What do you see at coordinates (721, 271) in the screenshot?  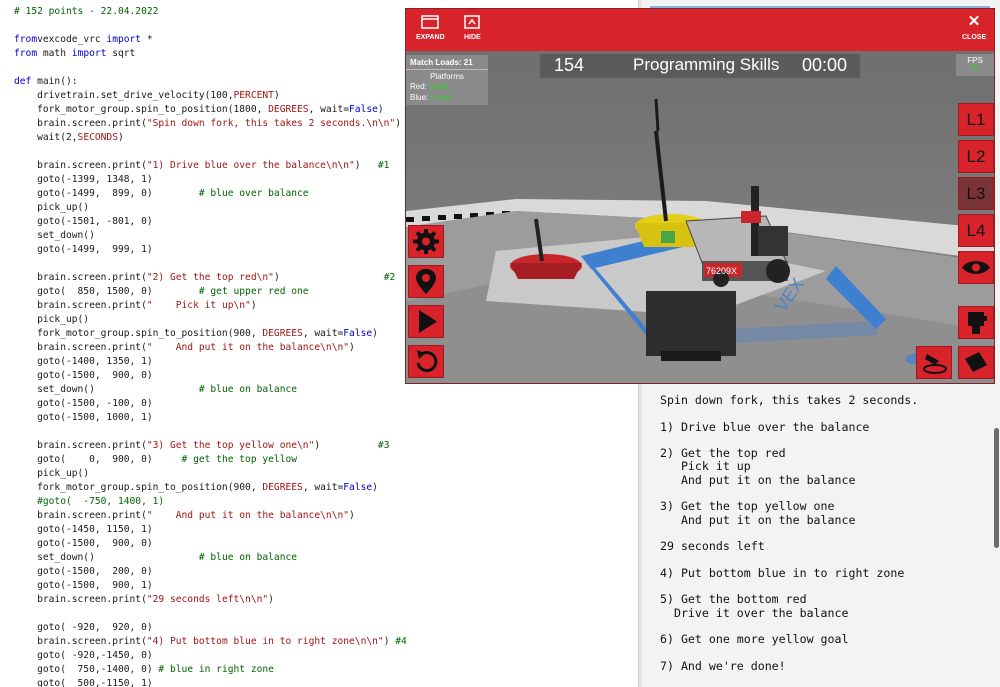 I see `robot-number-text: 76209X` at bounding box center [721, 271].